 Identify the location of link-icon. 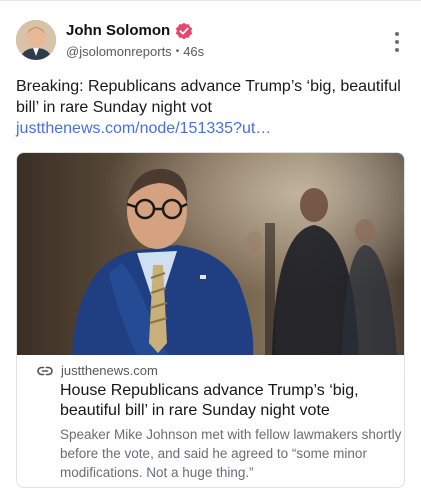
(45, 371).